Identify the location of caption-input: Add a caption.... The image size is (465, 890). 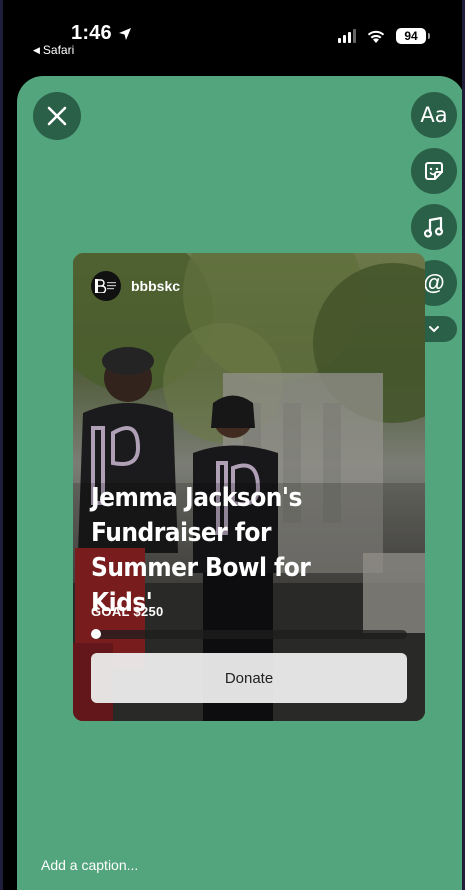
(89, 865).